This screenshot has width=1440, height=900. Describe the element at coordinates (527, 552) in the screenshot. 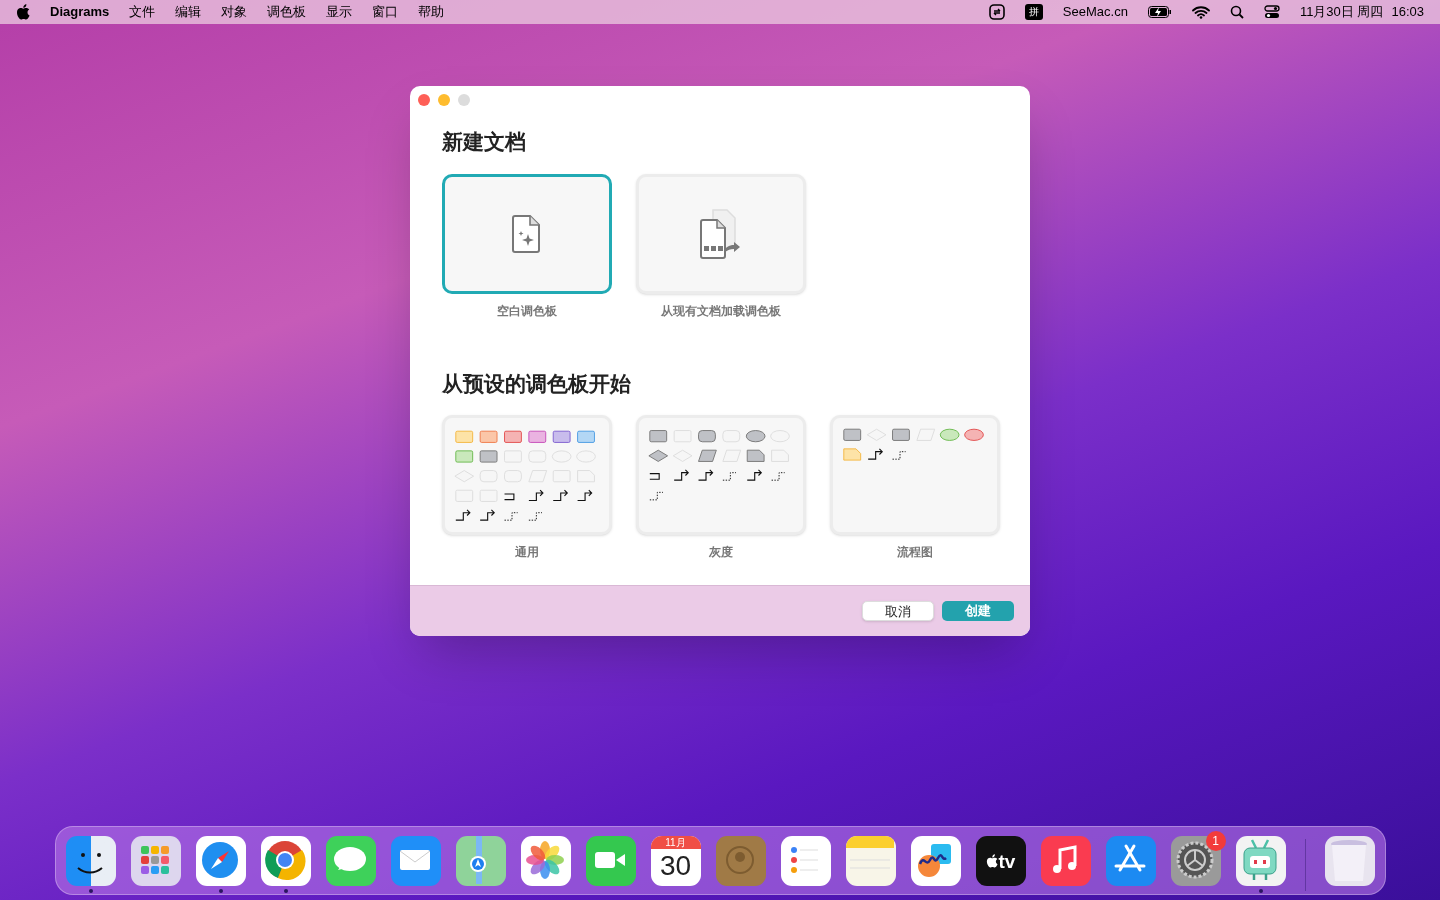

I see `template-label: 通用` at that location.